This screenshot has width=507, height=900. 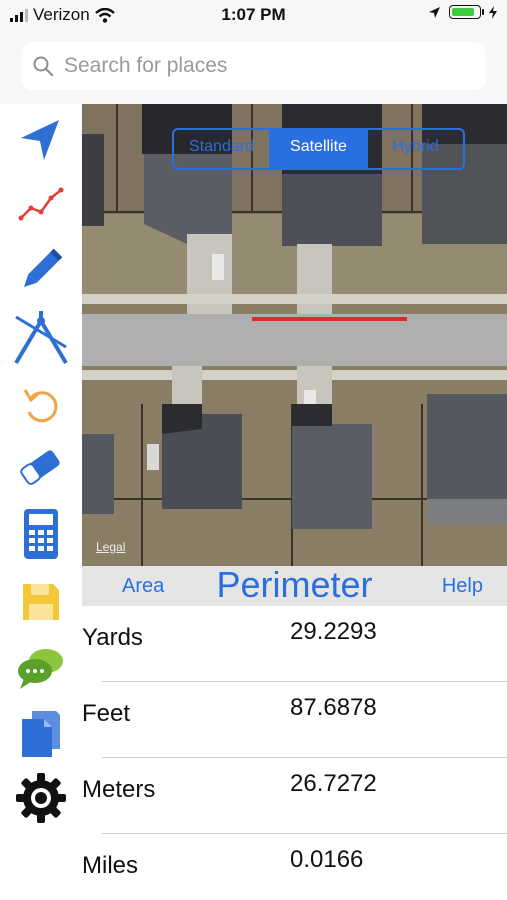 I want to click on eraser-icon, so click(x=40, y=467).